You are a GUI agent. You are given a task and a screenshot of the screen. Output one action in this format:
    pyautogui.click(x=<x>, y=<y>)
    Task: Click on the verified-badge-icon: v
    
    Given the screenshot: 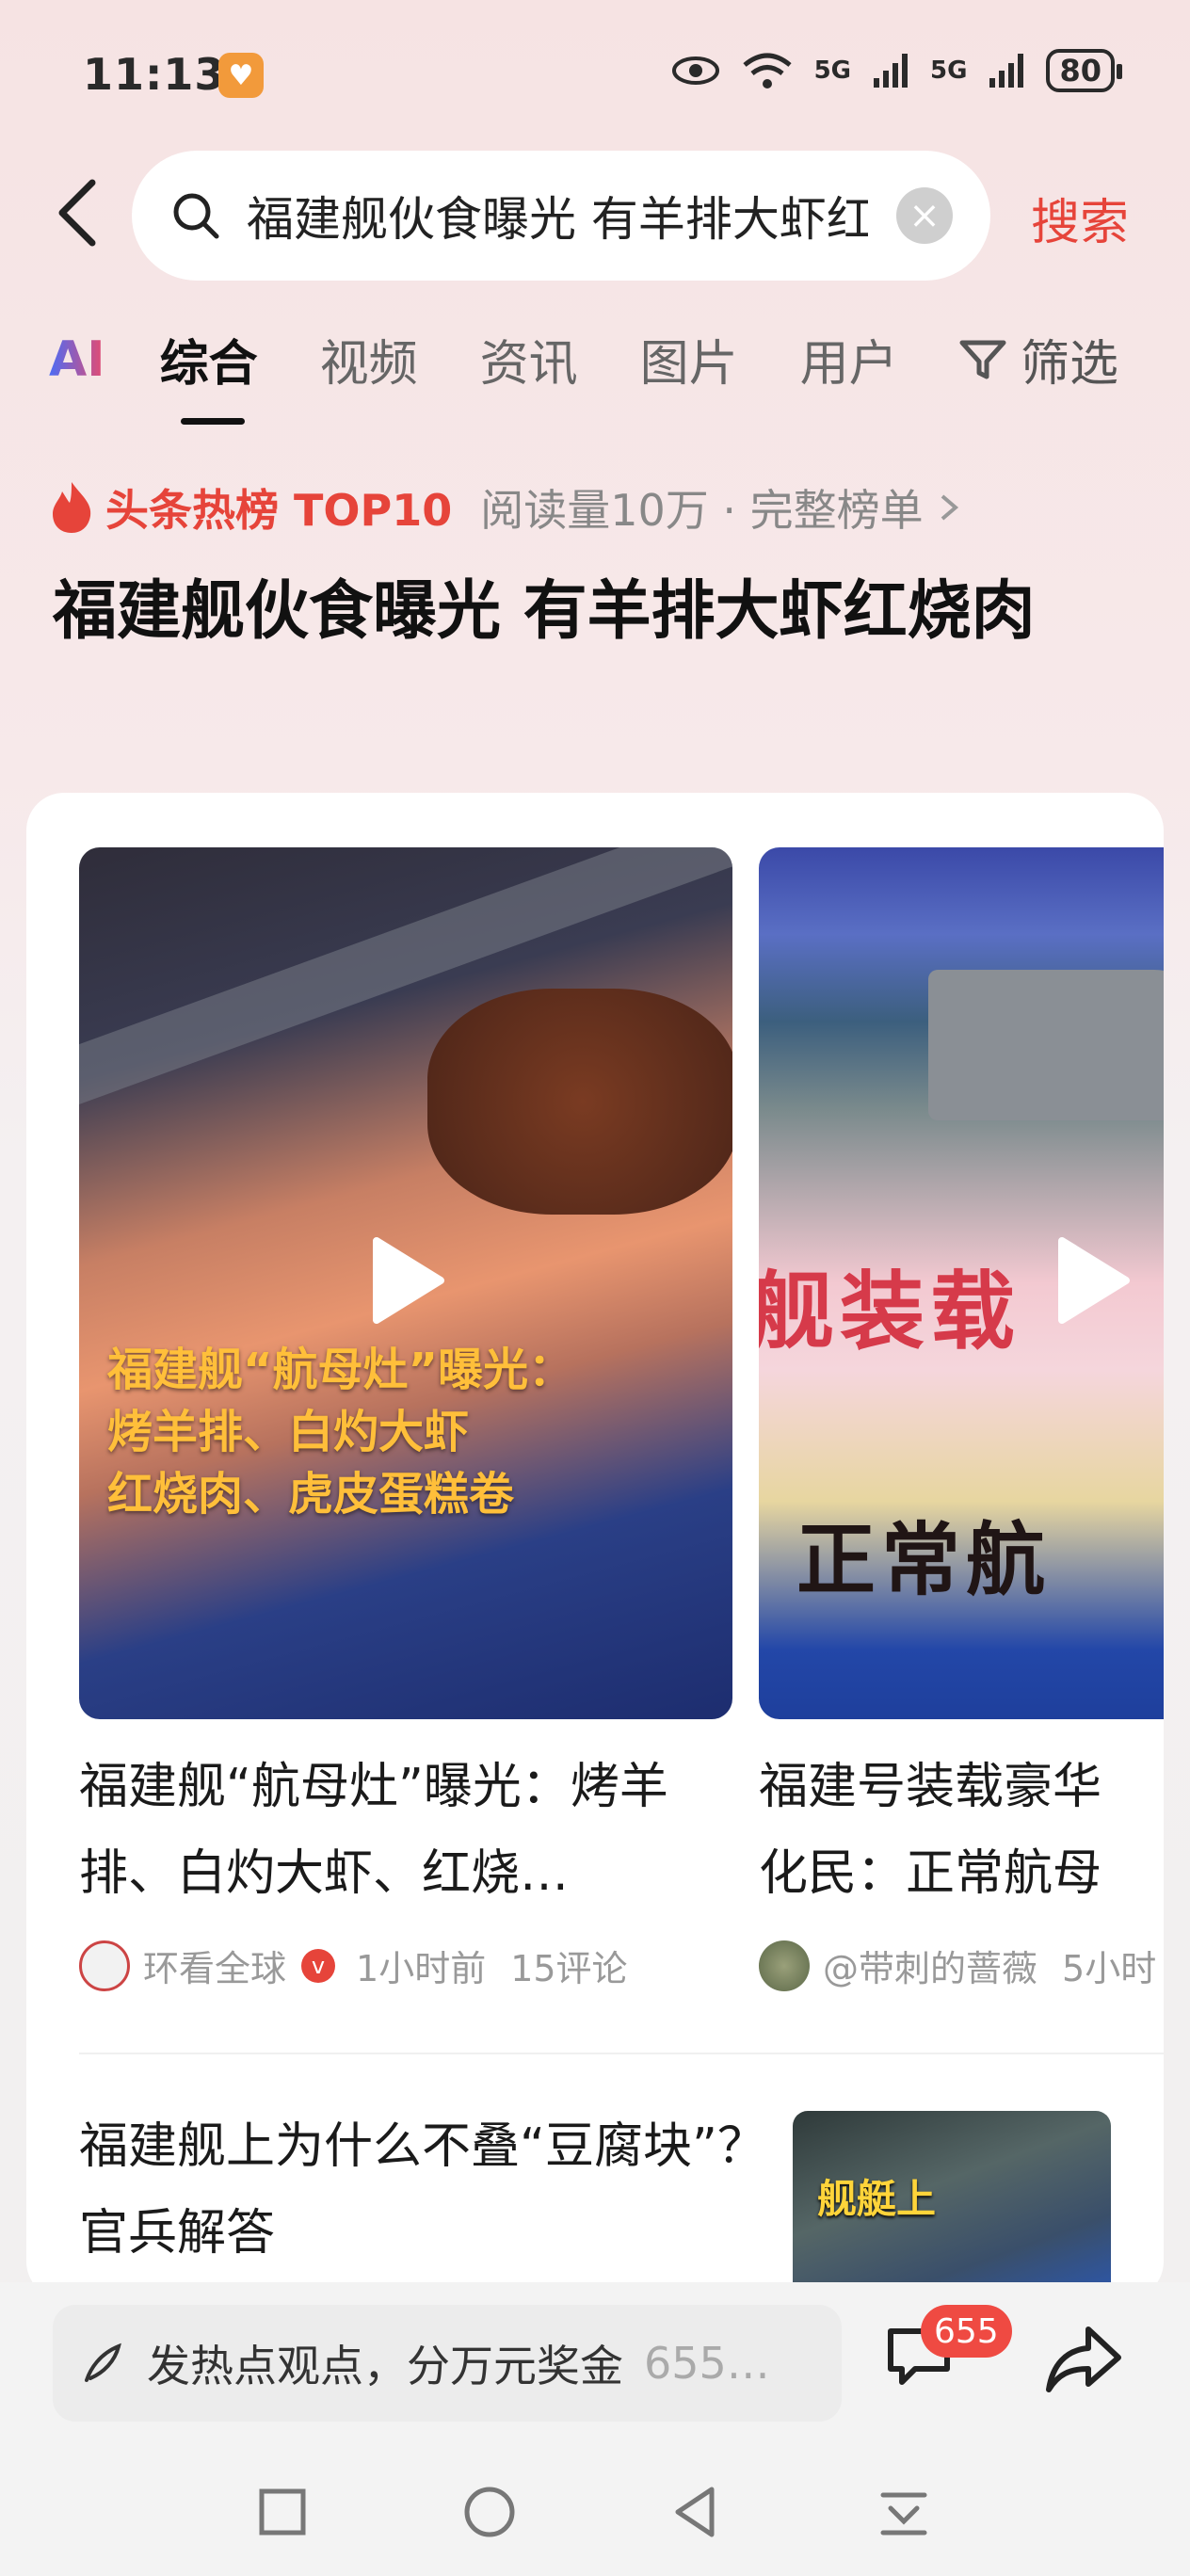 What is the action you would take?
    pyautogui.click(x=318, y=1965)
    